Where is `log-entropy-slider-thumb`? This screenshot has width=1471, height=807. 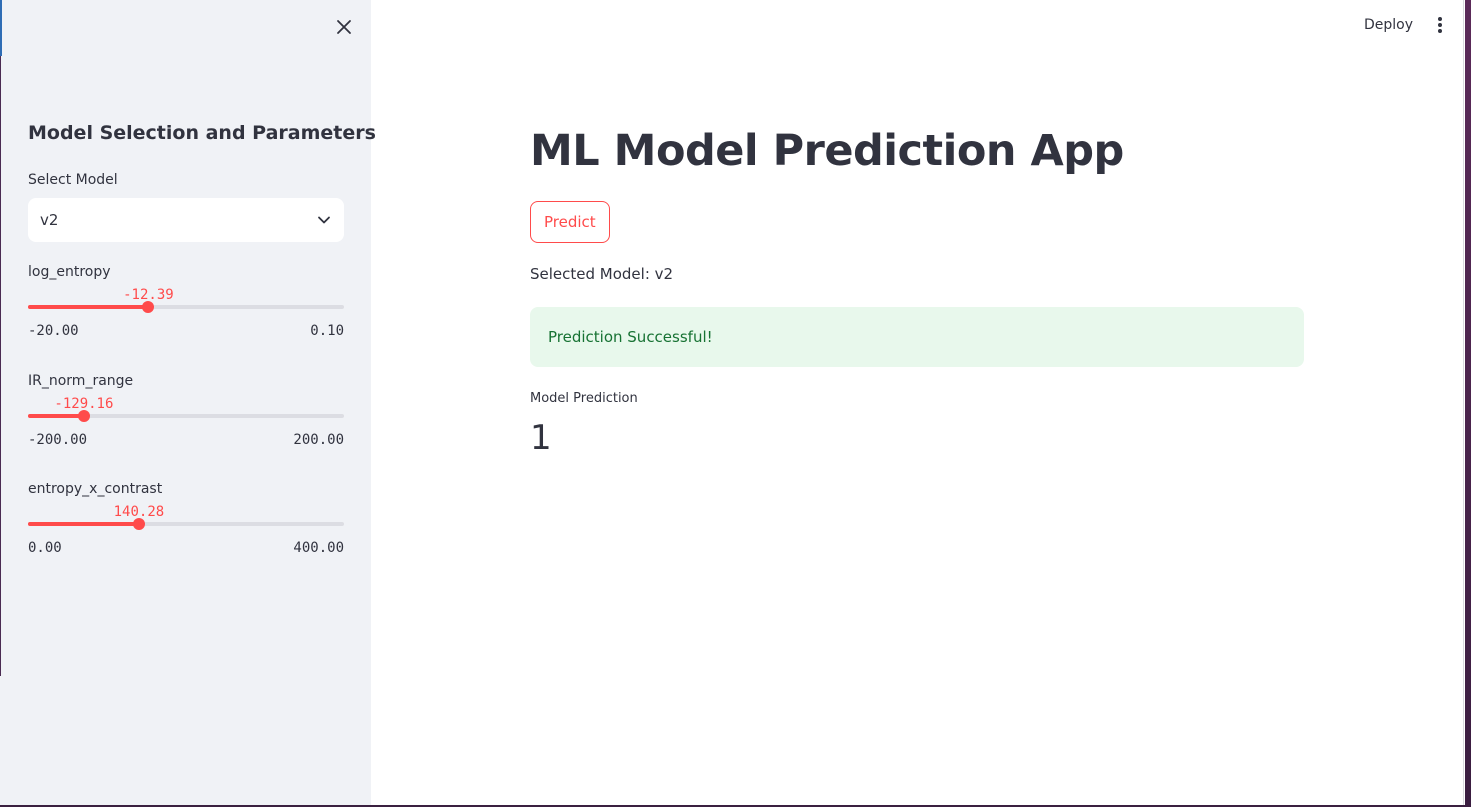
log-entropy-slider-thumb is located at coordinates (148, 307).